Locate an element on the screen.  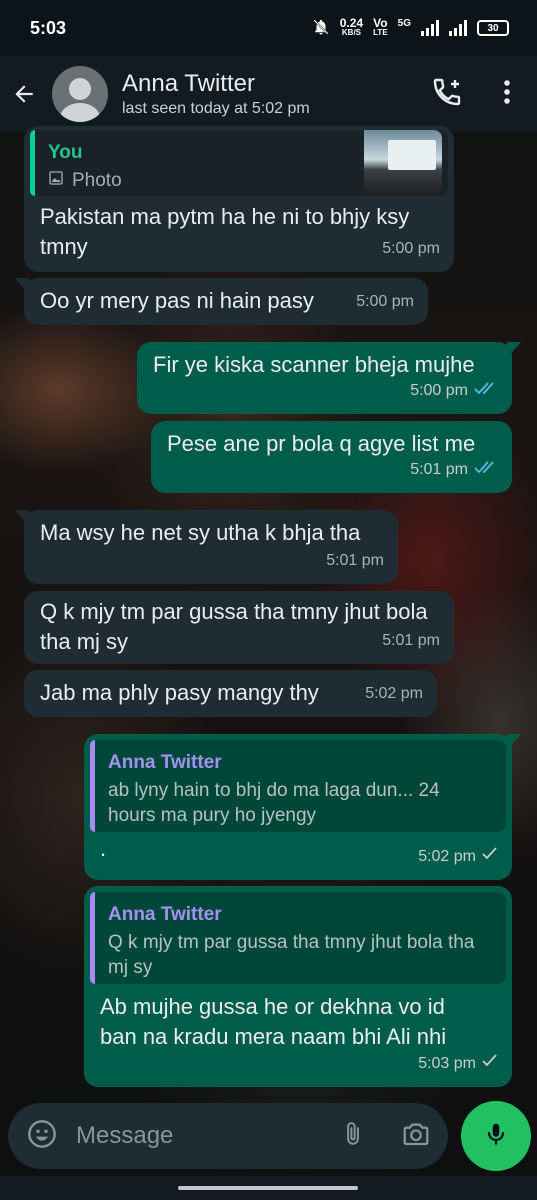
reply-thumbnail is located at coordinates (403, 163).